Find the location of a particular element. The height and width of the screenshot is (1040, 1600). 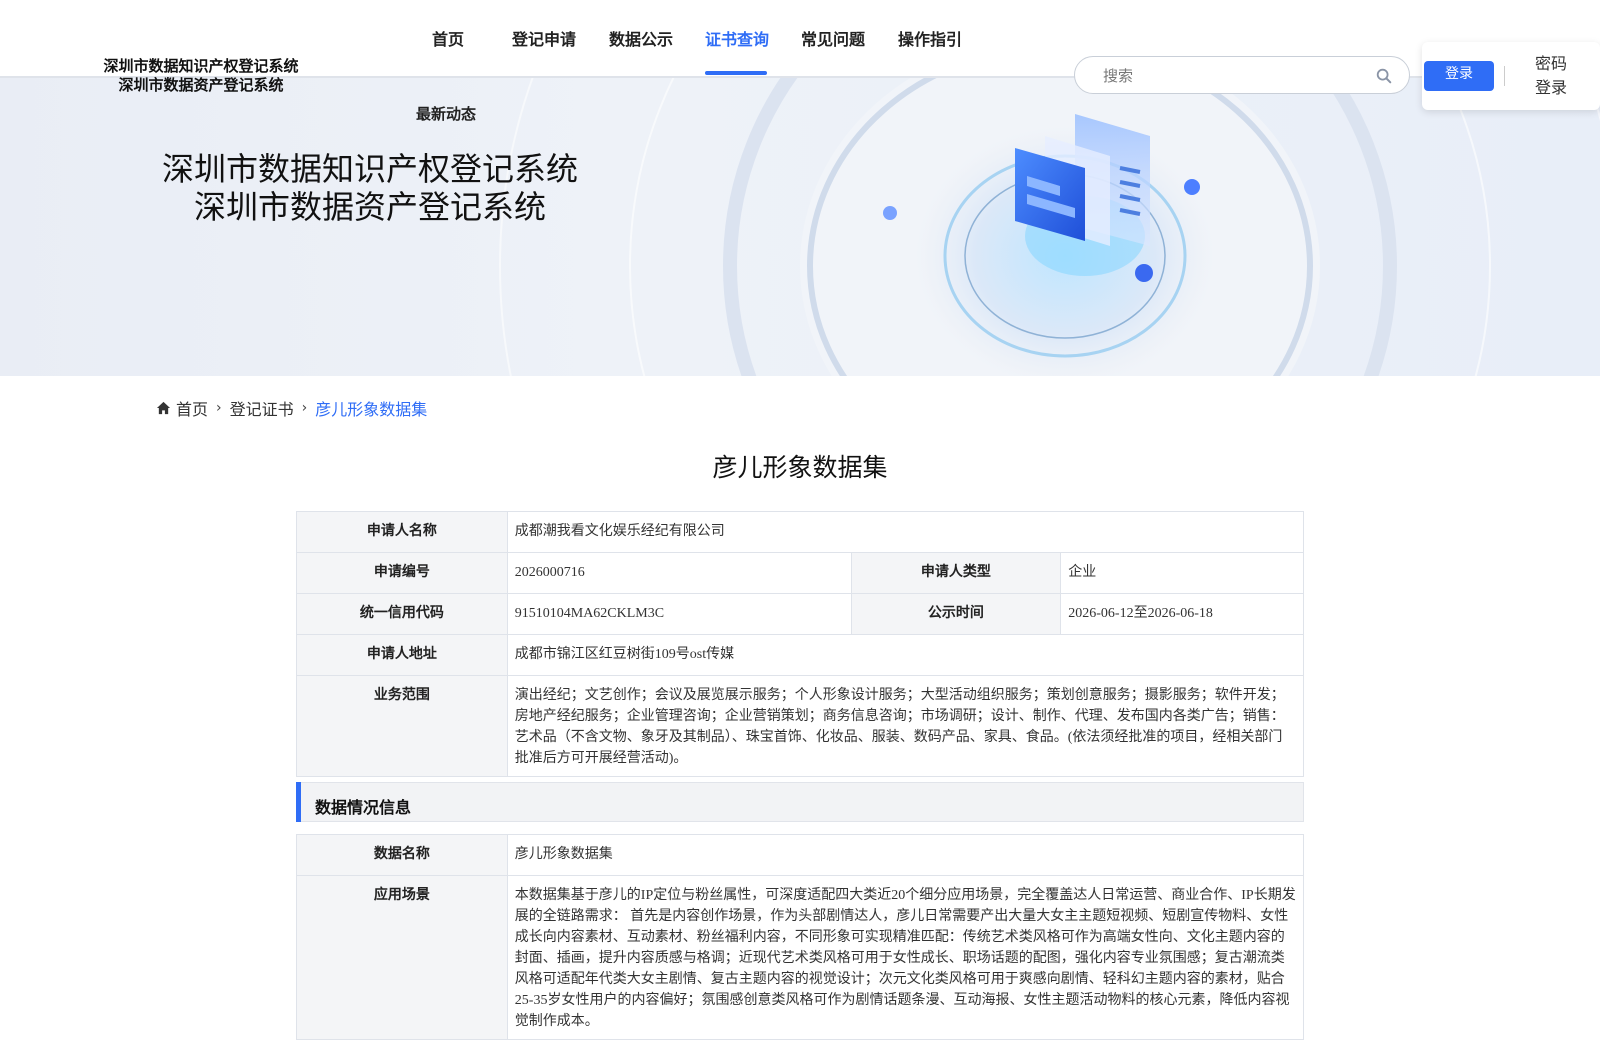

breadcrumb-certificates: 登记证书 is located at coordinates (262, 408).